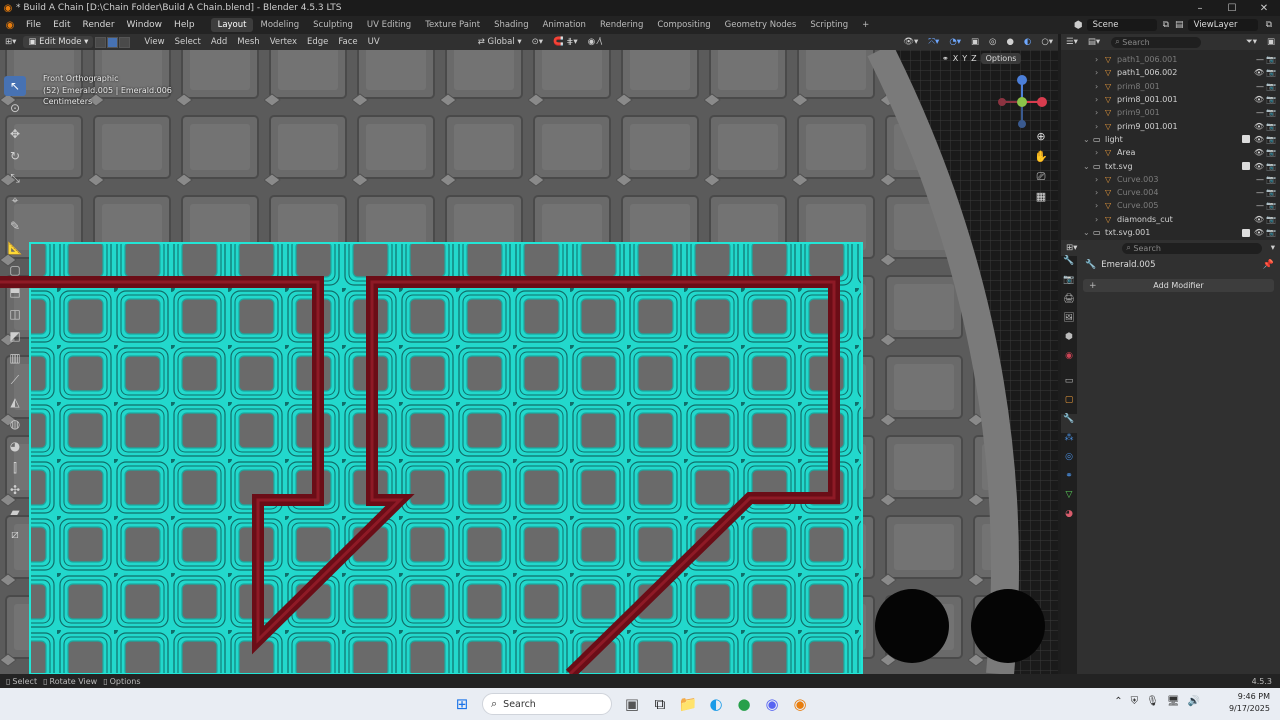 Image resolution: width=1280 pixels, height=720 pixels. I want to click on mic-icon: 🎙, so click(1152, 701).